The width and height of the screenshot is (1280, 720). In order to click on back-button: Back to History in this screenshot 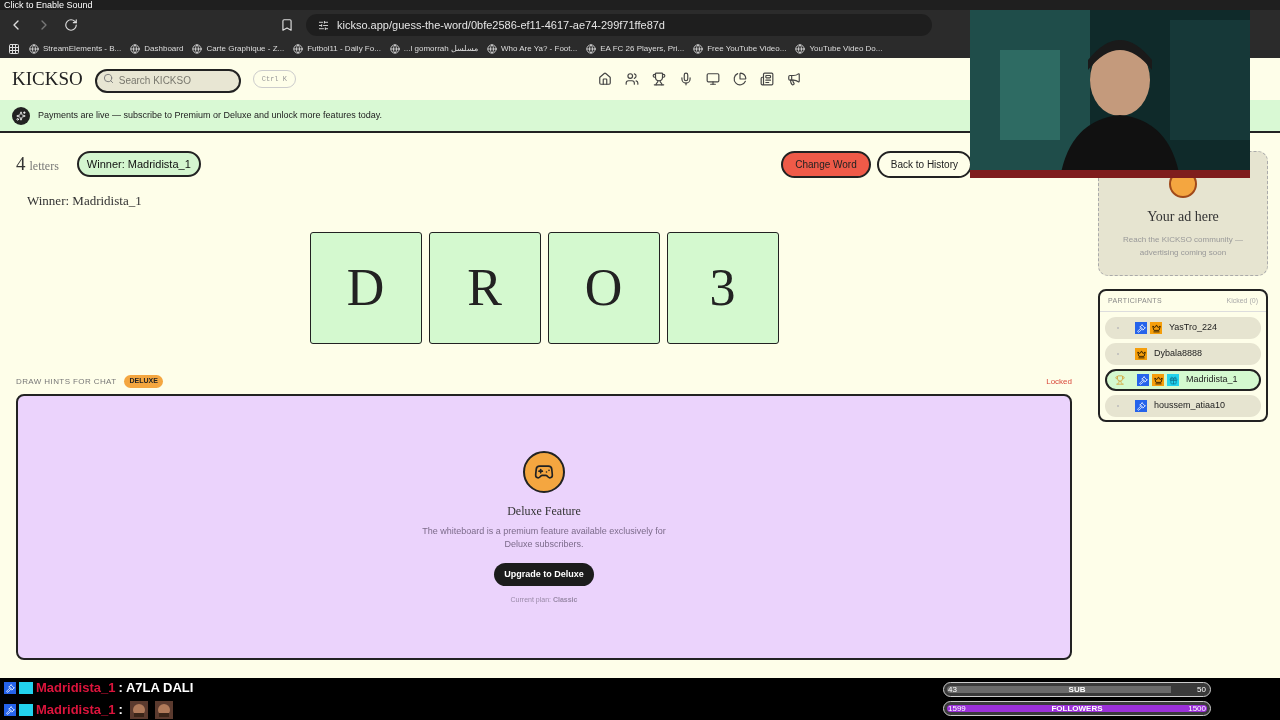, I will do `click(924, 164)`.